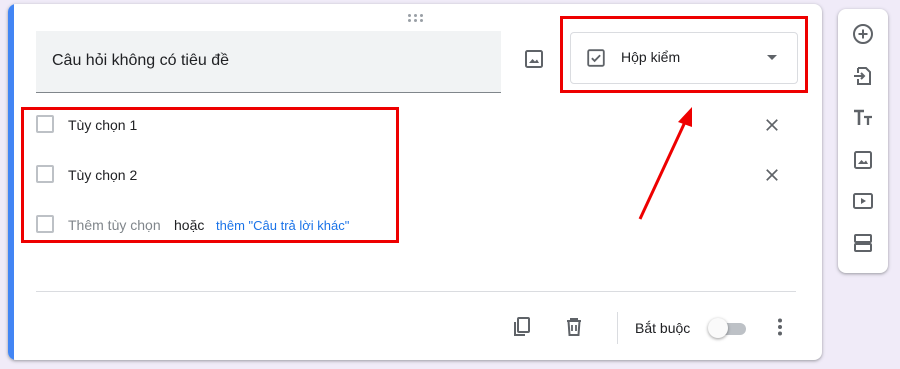 The image size is (900, 369). What do you see at coordinates (416, 125) in the screenshot?
I see `option-row-1: Tùy chọn 1` at bounding box center [416, 125].